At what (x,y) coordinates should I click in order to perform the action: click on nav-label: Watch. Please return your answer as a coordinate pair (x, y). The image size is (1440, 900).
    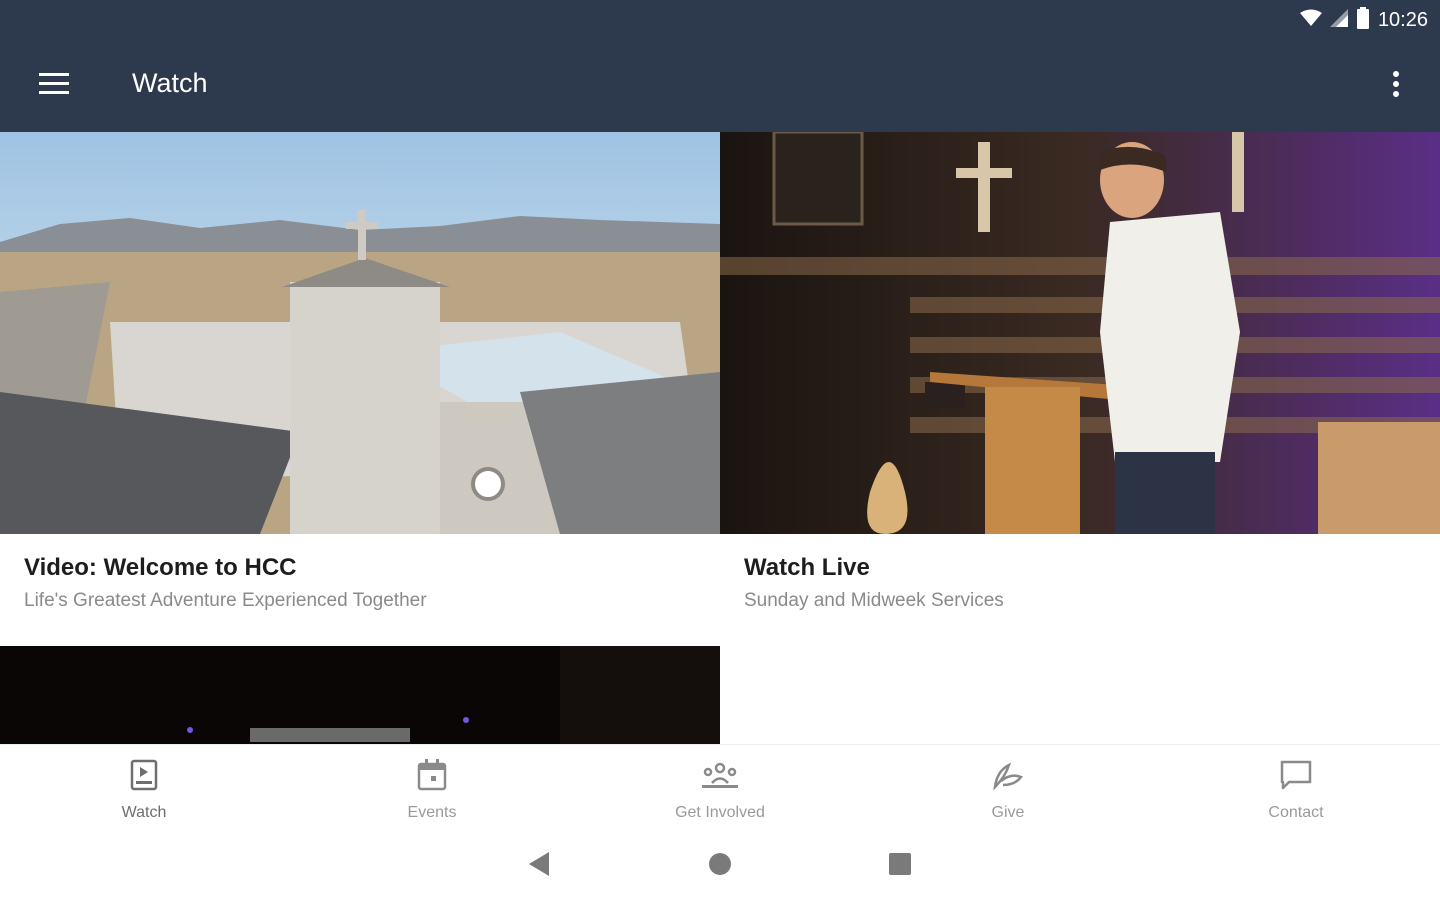
    Looking at the image, I should click on (144, 812).